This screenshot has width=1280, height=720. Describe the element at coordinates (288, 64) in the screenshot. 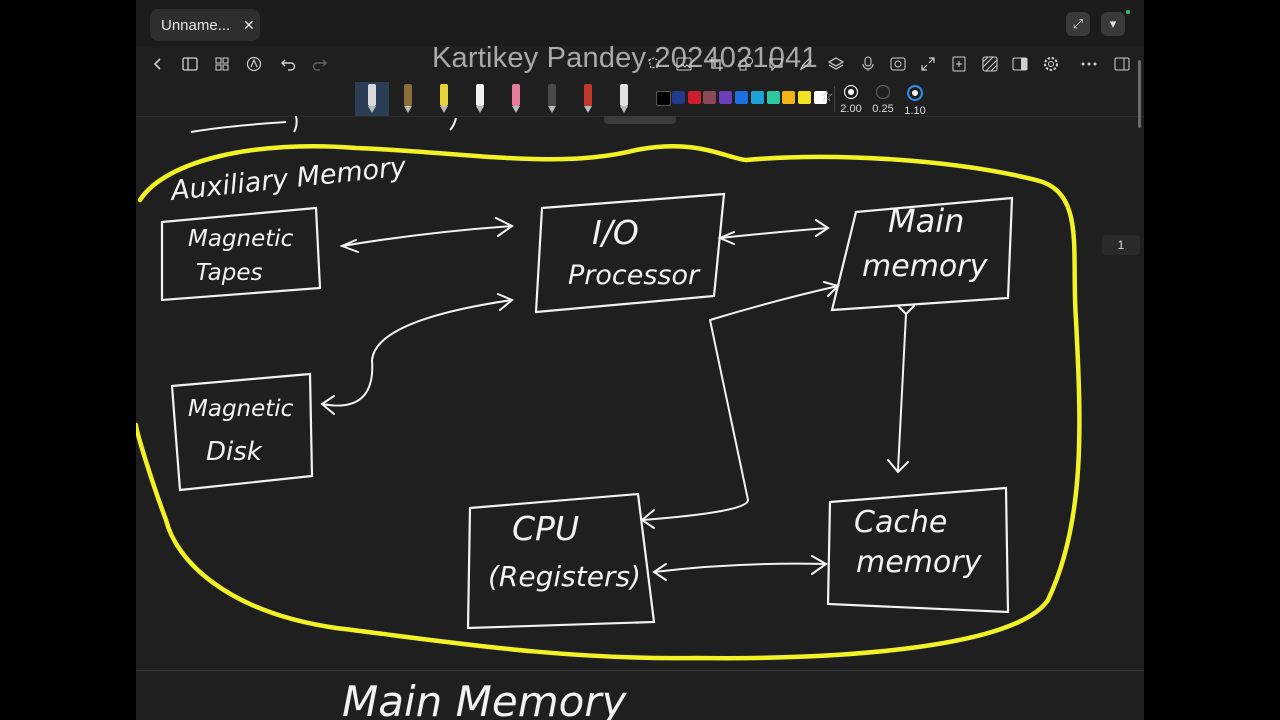

I see `undo-icon` at that location.